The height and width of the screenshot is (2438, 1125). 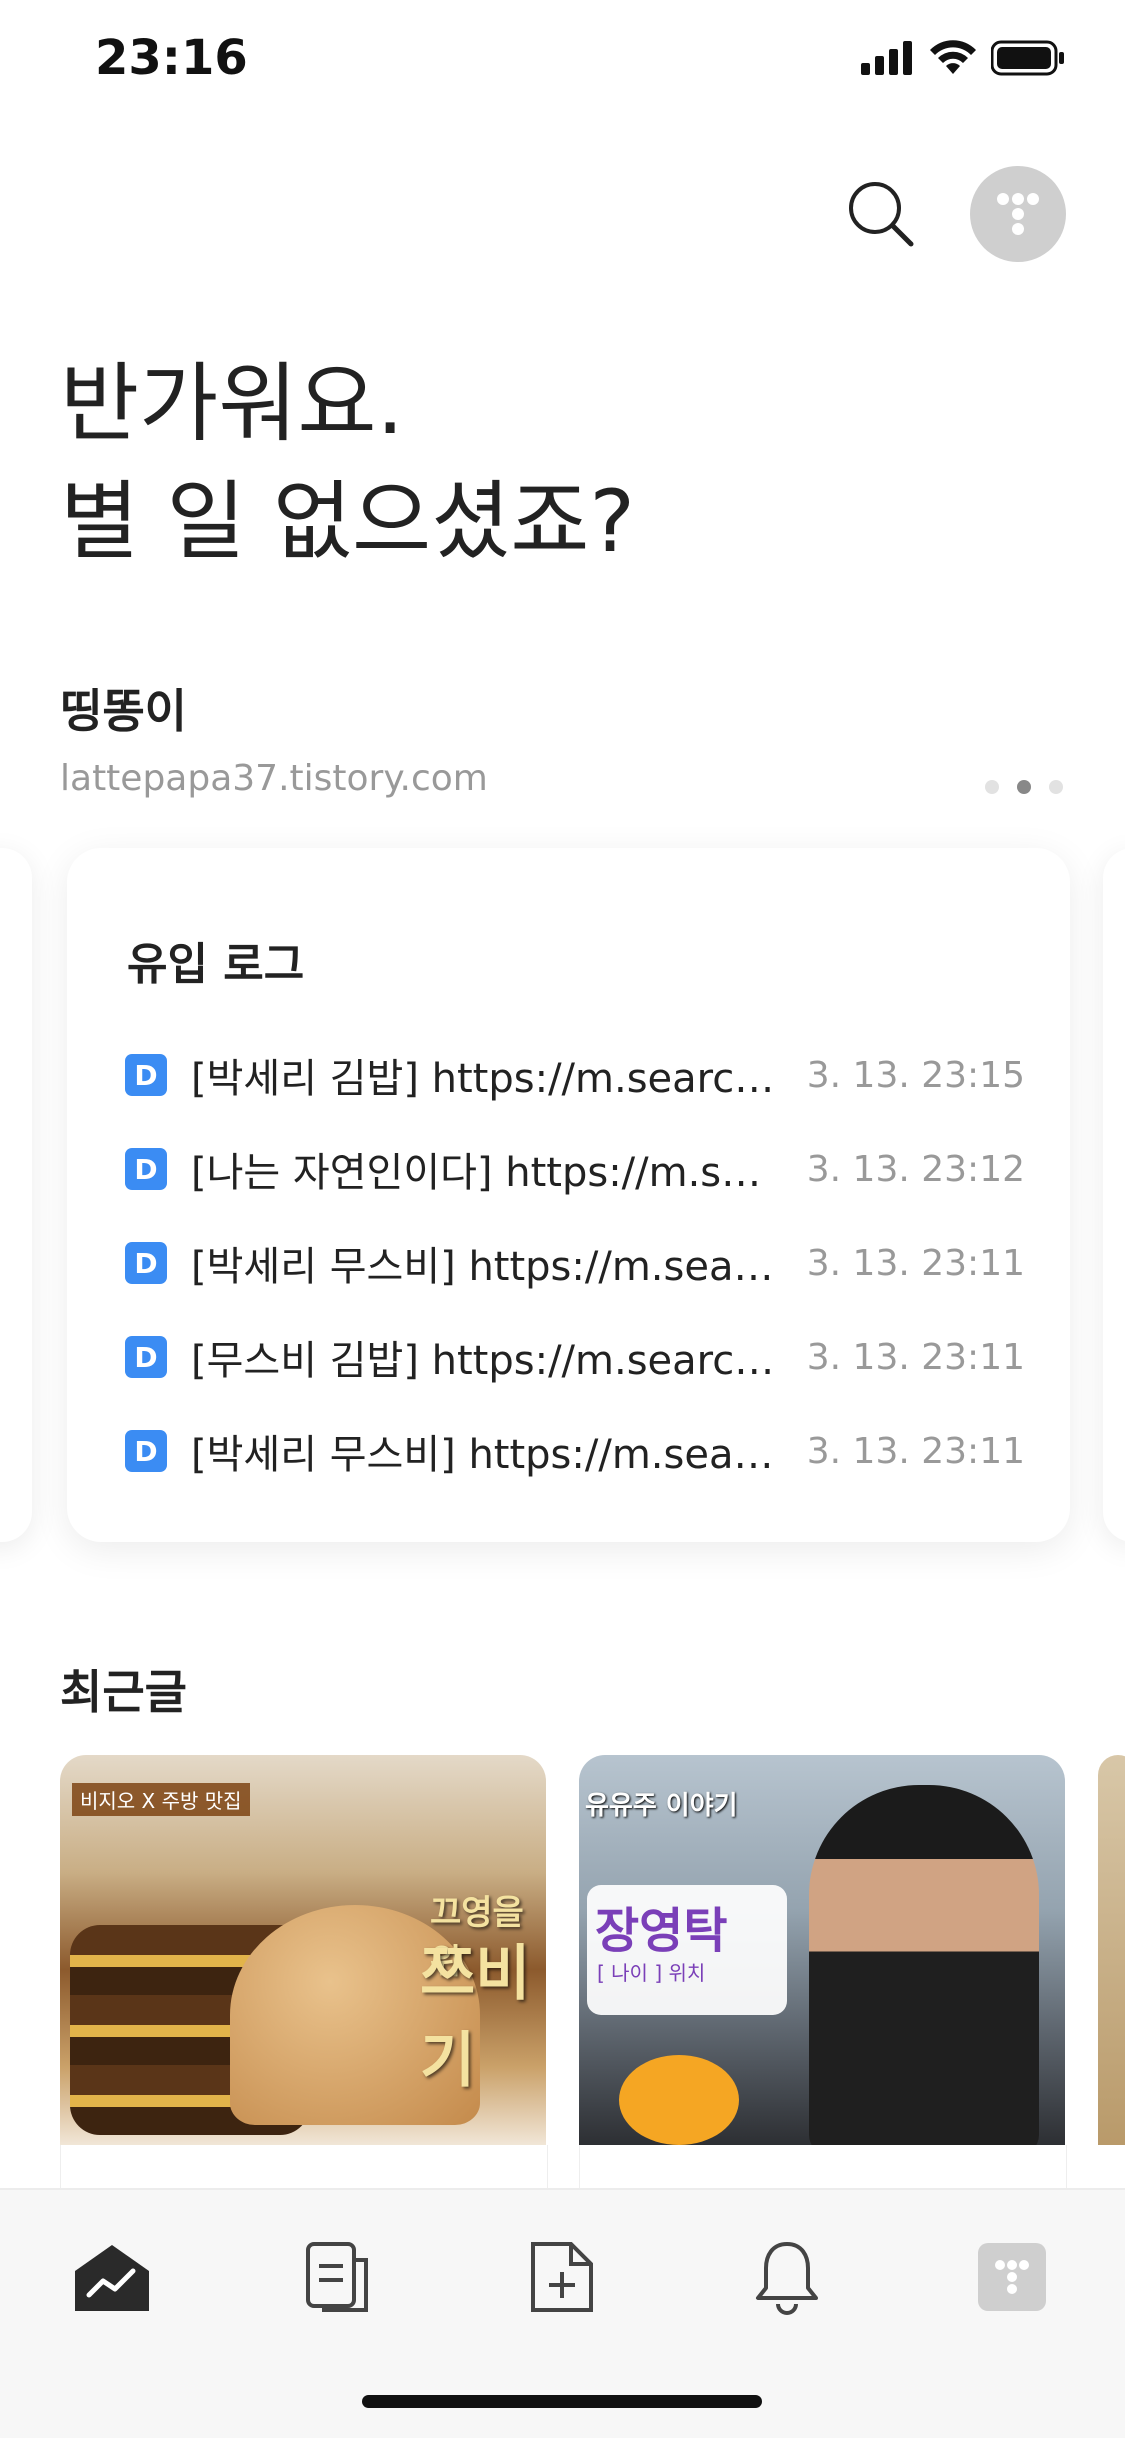 What do you see at coordinates (484, 1361) in the screenshot?
I see `log-entry-text: [무스비 김밥] https://m.search.naver.com` at bounding box center [484, 1361].